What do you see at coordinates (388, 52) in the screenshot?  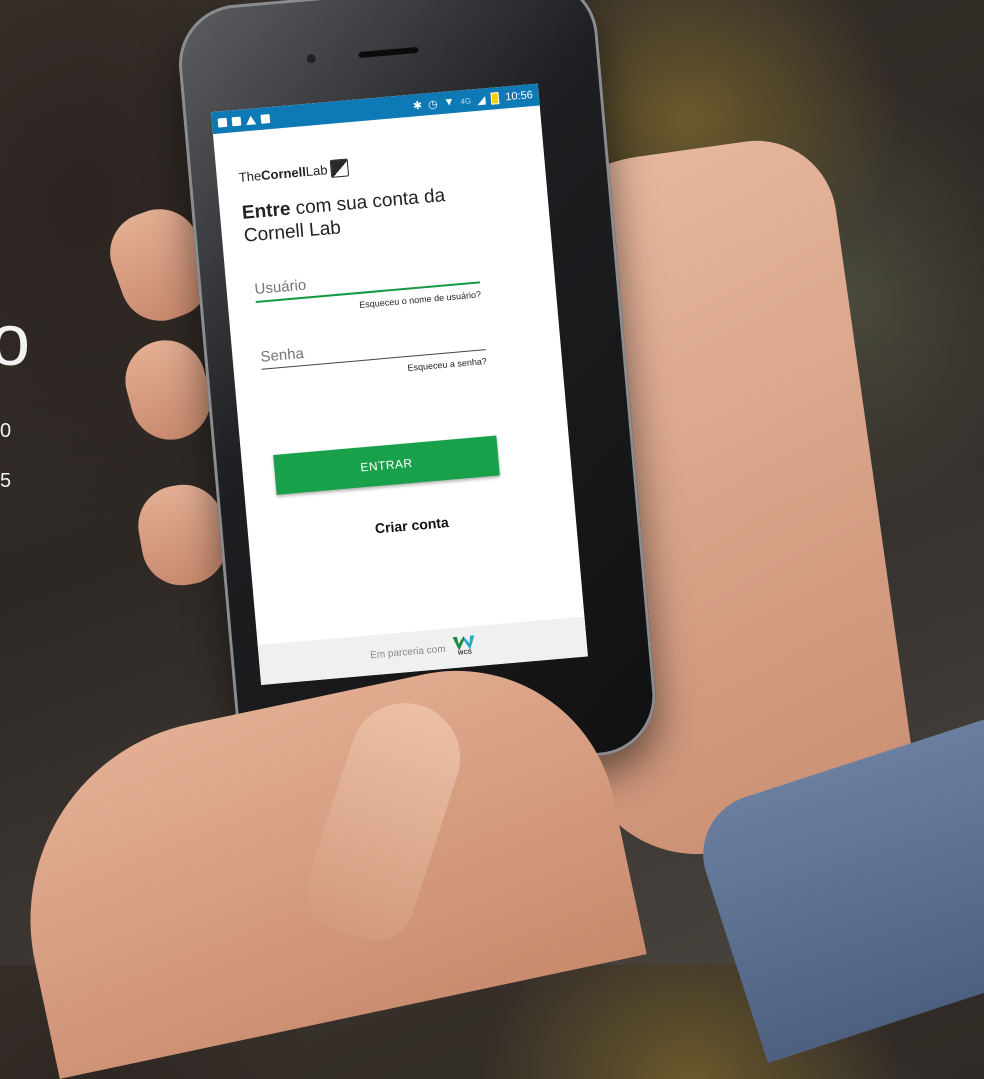 I see `earpiece-speaker` at bounding box center [388, 52].